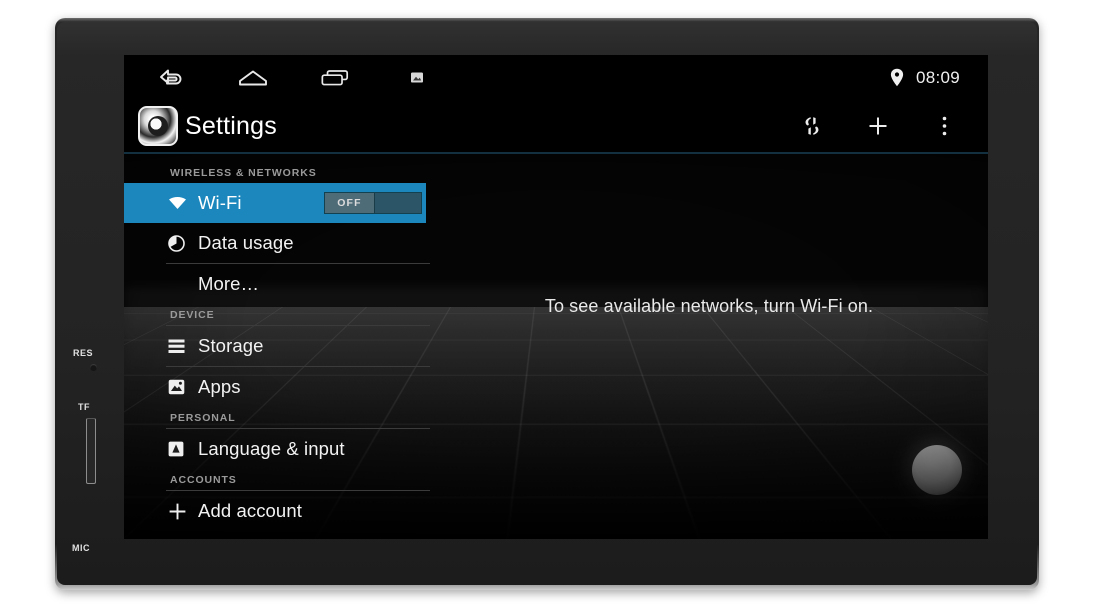 This screenshot has height=615, width=1100. Describe the element at coordinates (556, 127) in the screenshot. I see `action-bar: Settings` at that location.